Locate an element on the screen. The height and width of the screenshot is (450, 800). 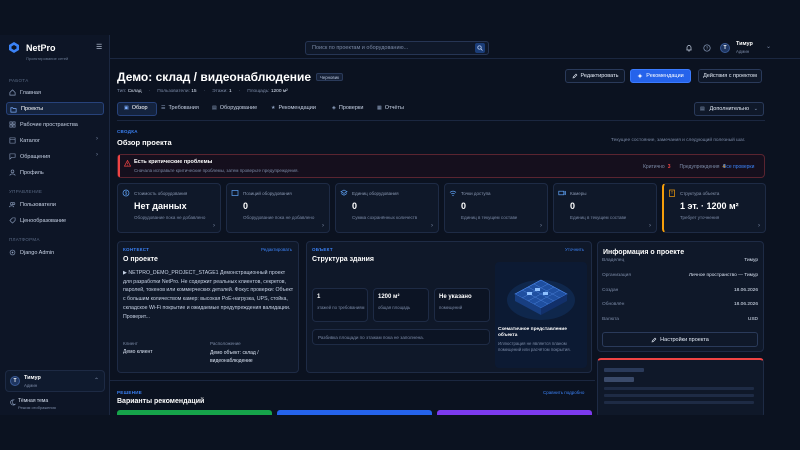
help-icon: ? is located at coordinates (707, 48).